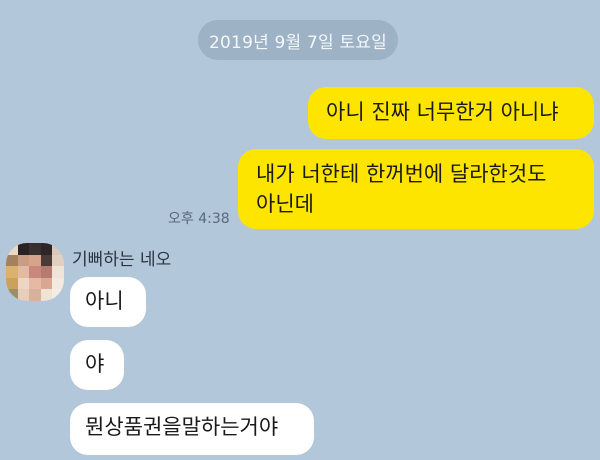 The width and height of the screenshot is (600, 460). I want to click on message-line: 내가 너한테 한꺼번에 달라한것도, so click(401, 174).